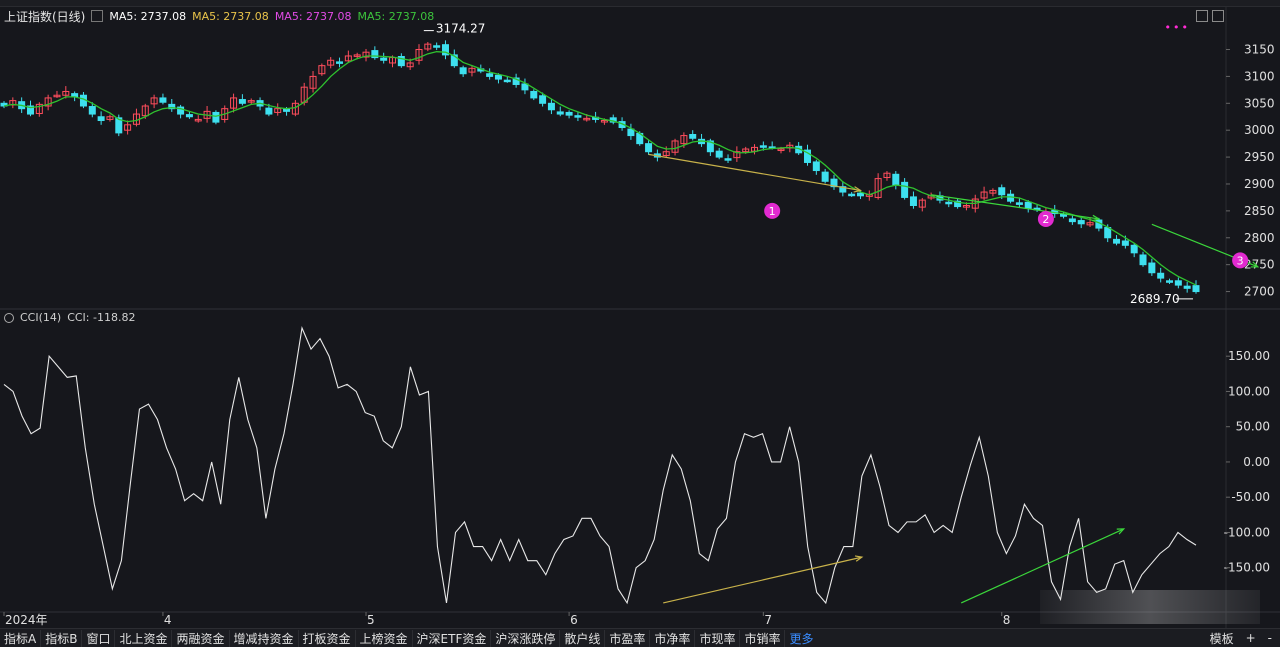 Image resolution: width=1280 pixels, height=647 pixels. I want to click on cci-tick-label: 100.00, so click(1249, 391).